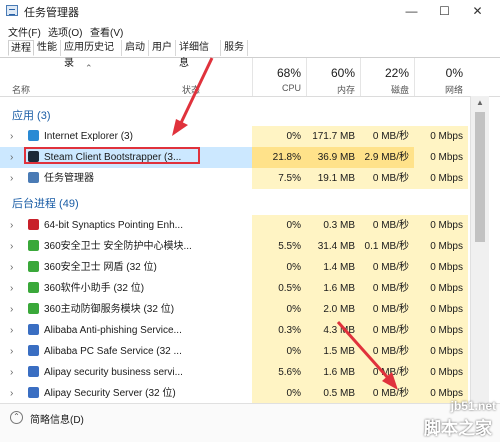  Describe the element at coordinates (363, 350) in the screenshot. I see `arrow-bottom-line` at that location.